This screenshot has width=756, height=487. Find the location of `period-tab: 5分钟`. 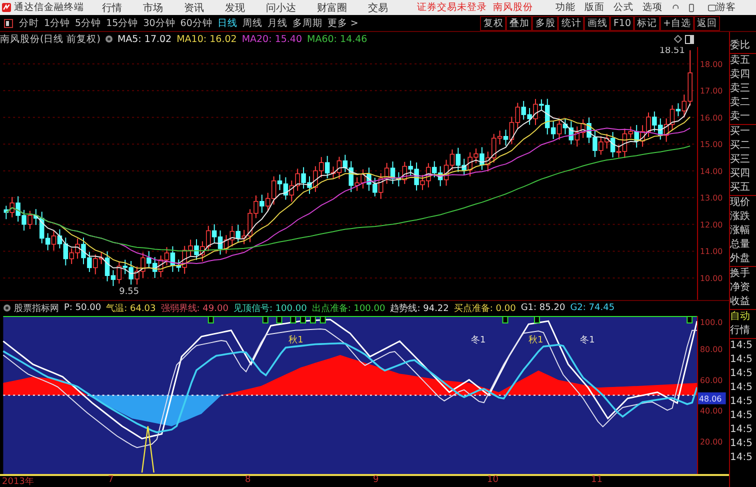

period-tab: 5分钟 is located at coordinates (88, 23).